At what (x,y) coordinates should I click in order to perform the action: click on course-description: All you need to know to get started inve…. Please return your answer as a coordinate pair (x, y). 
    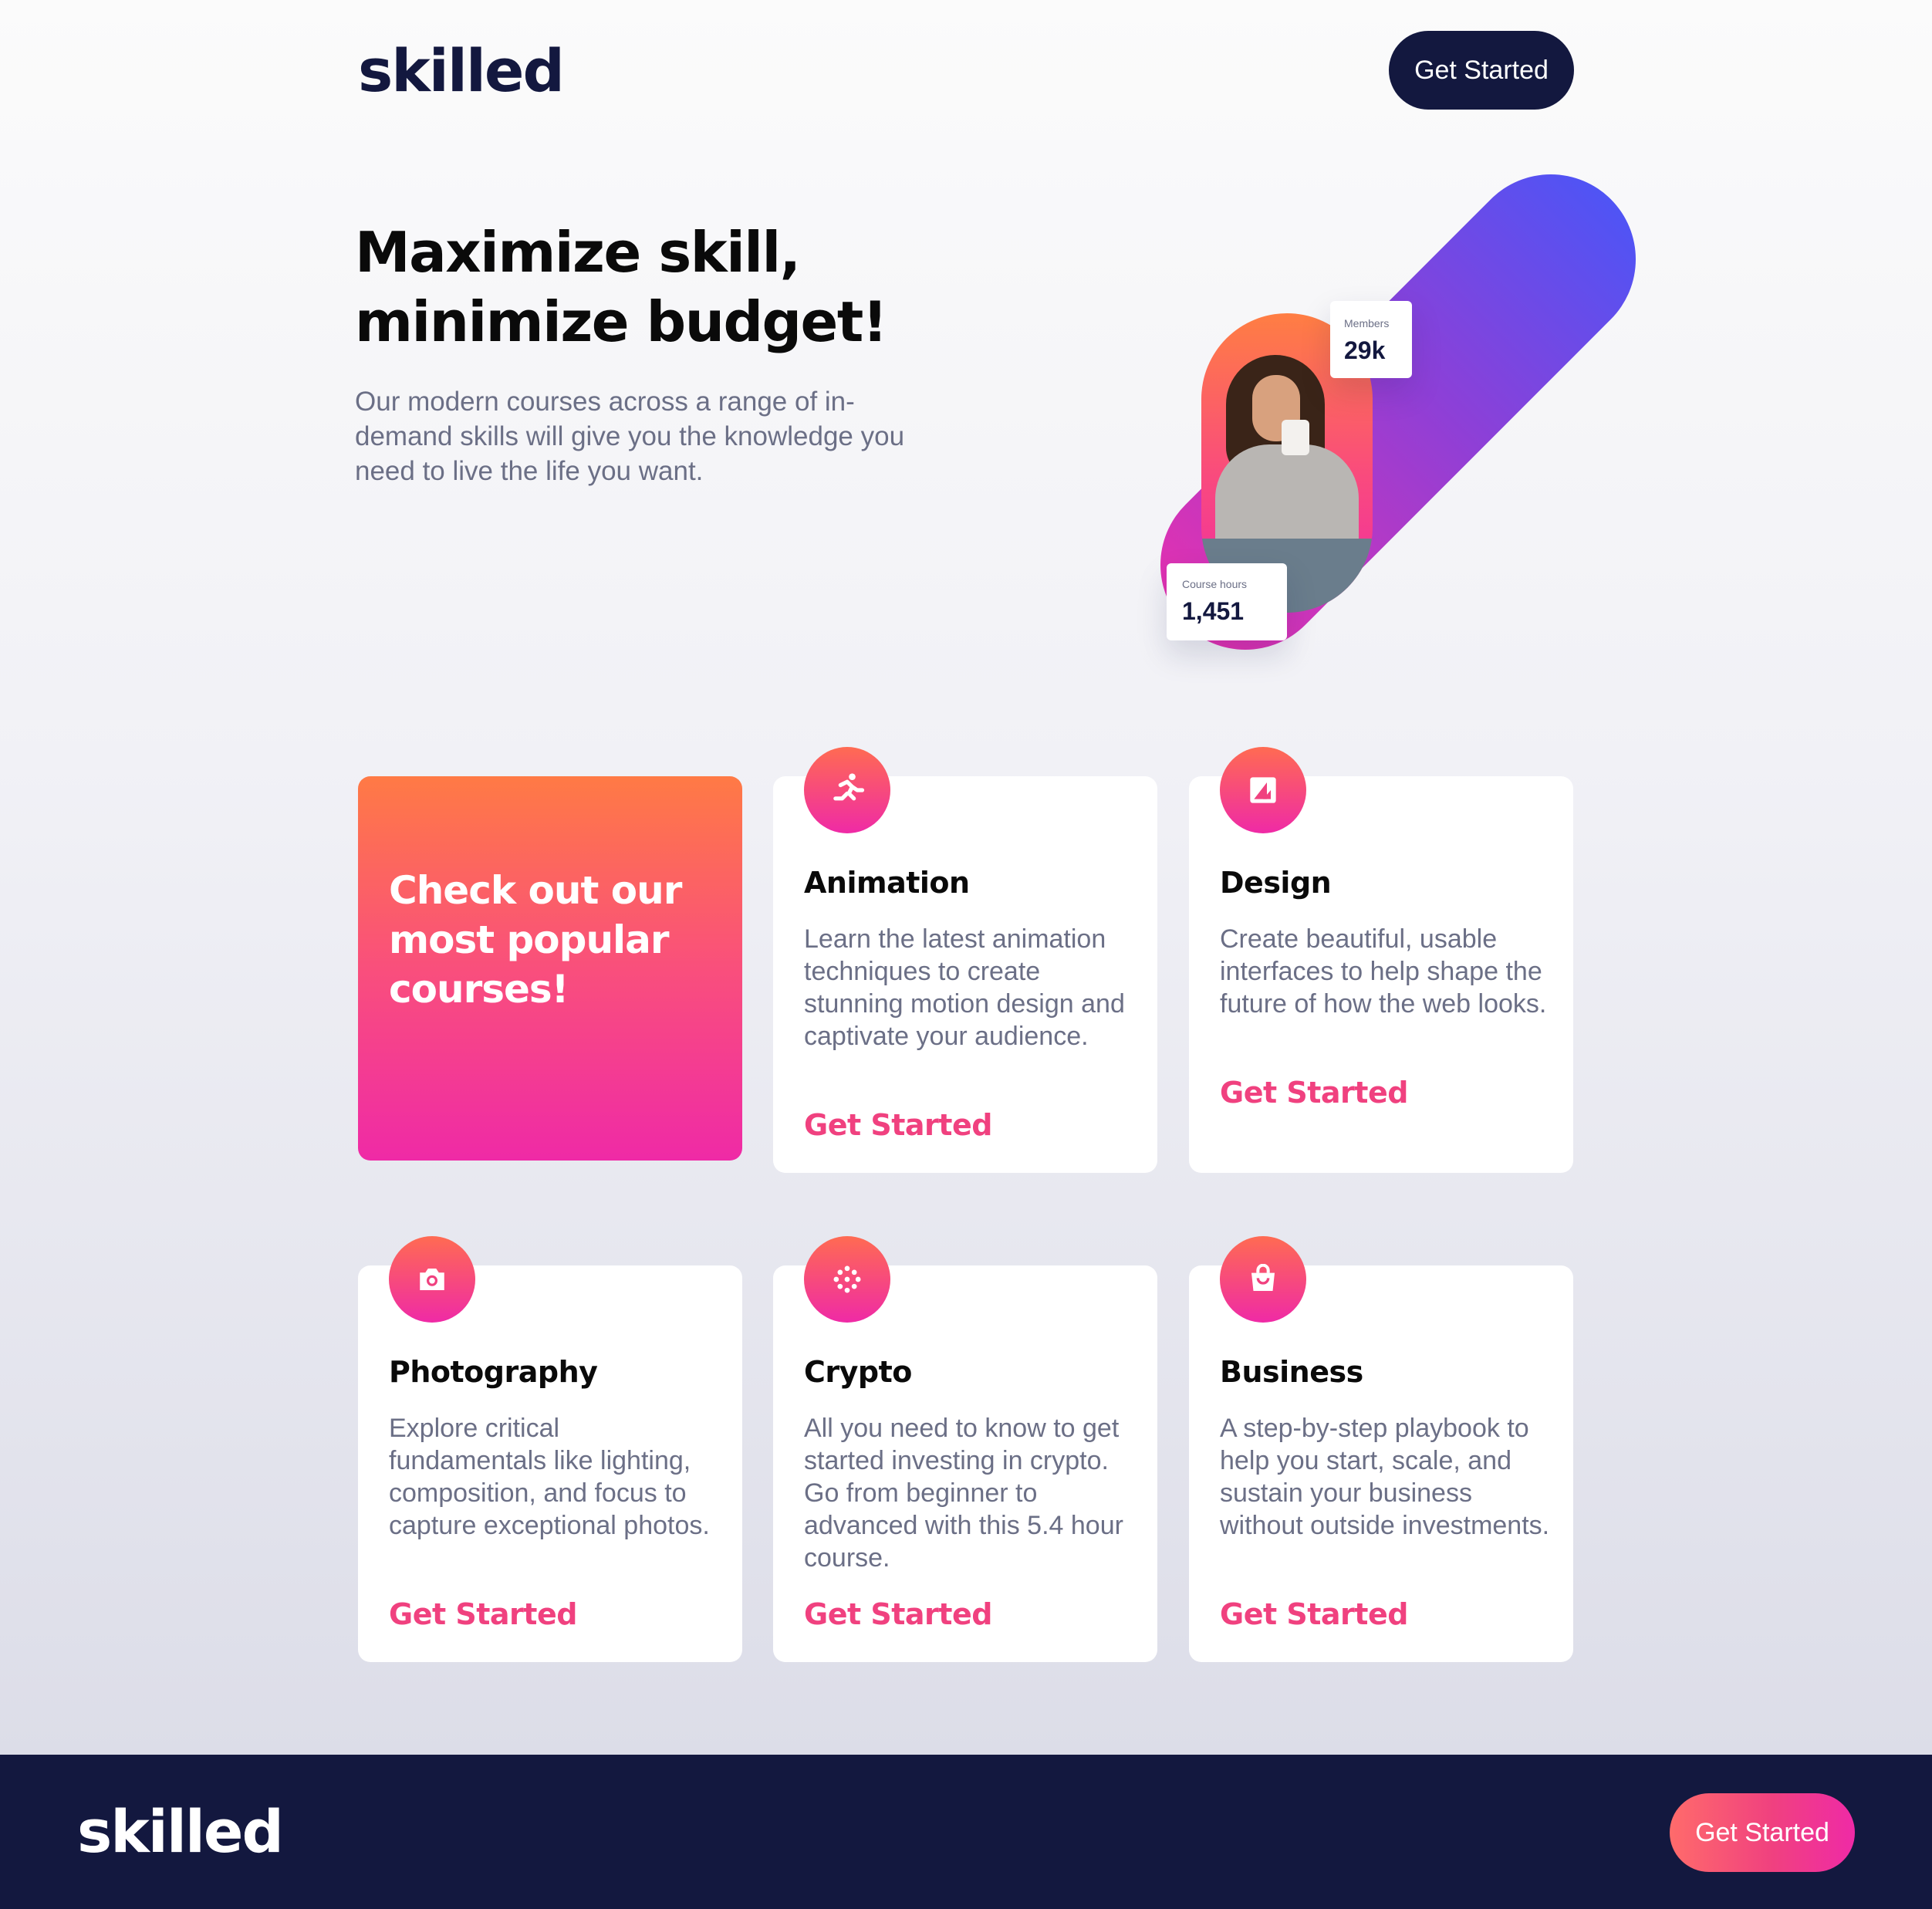
    Looking at the image, I should click on (964, 1493).